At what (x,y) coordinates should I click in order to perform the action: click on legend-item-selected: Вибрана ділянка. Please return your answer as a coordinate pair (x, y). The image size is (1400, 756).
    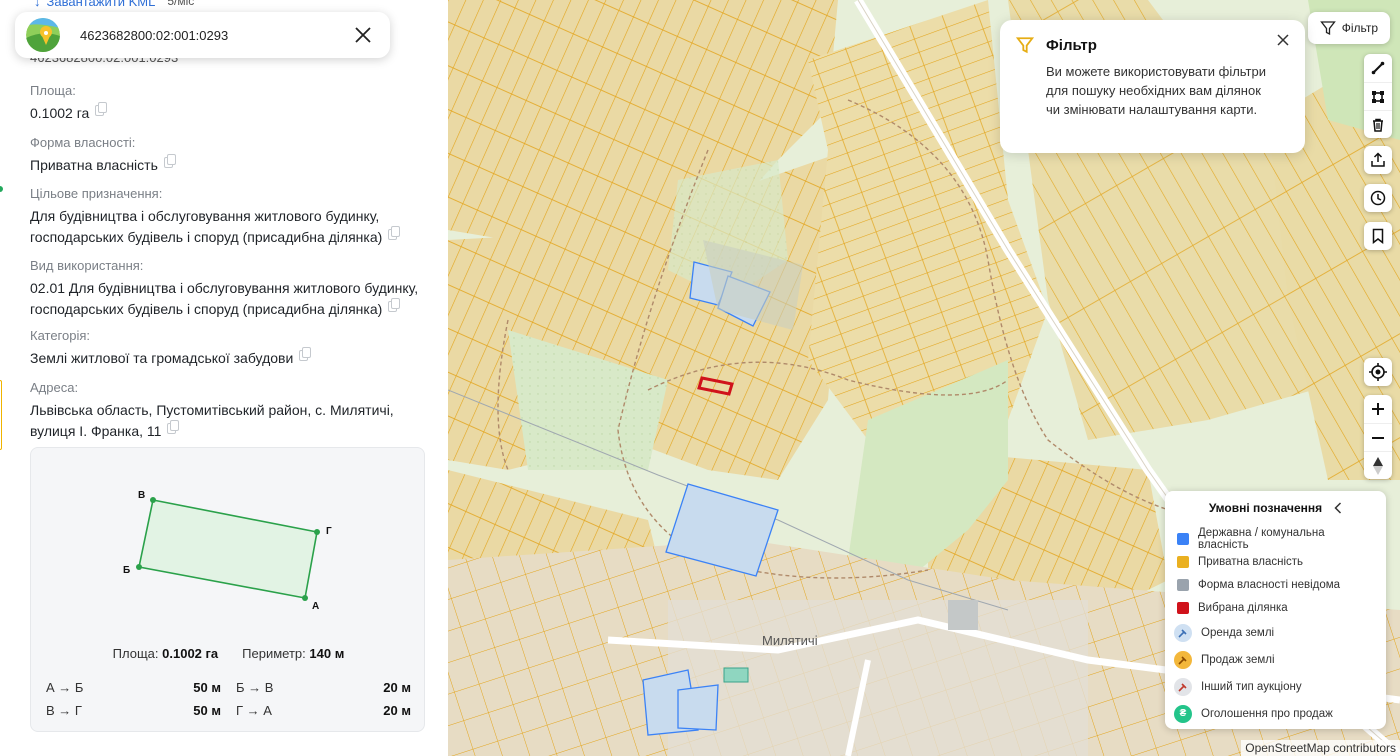
    Looking at the image, I should click on (1275, 607).